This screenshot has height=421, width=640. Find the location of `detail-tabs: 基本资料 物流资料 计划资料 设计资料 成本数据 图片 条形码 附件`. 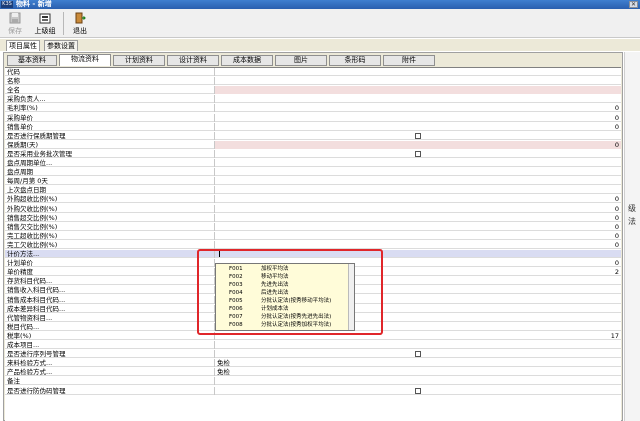

detail-tabs: 基本资料 物流资料 计划资料 设计资料 成本数据 图片 条形码 附件 is located at coordinates (313, 60).